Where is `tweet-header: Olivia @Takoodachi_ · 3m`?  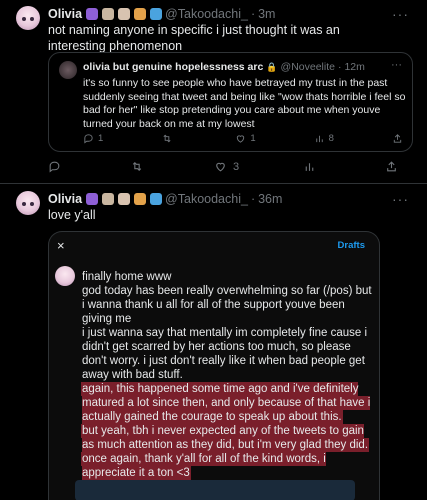
tweet-header: Olivia @Takoodachi_ · 3m is located at coordinates (161, 14).